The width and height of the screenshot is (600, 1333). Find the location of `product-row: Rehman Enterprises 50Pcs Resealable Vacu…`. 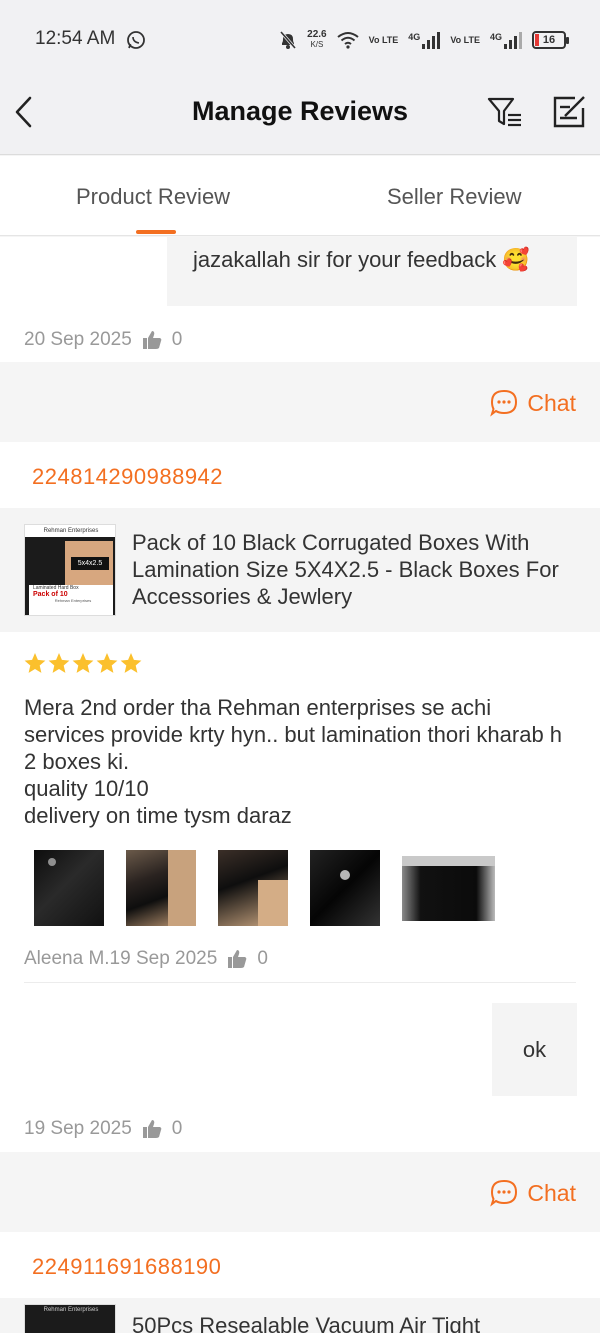

product-row: Rehman Enterprises 50Pcs Resealable Vacu… is located at coordinates (300, 1315).